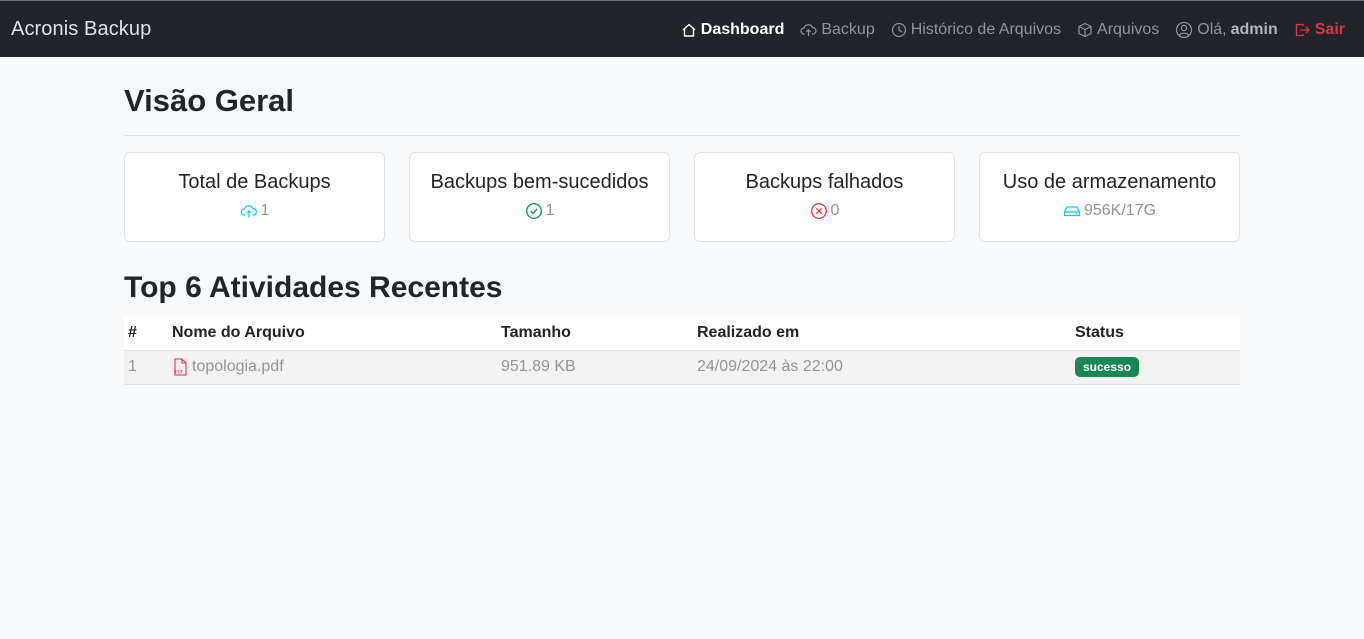  I want to click on svg-text: PDF, so click(179, 372).